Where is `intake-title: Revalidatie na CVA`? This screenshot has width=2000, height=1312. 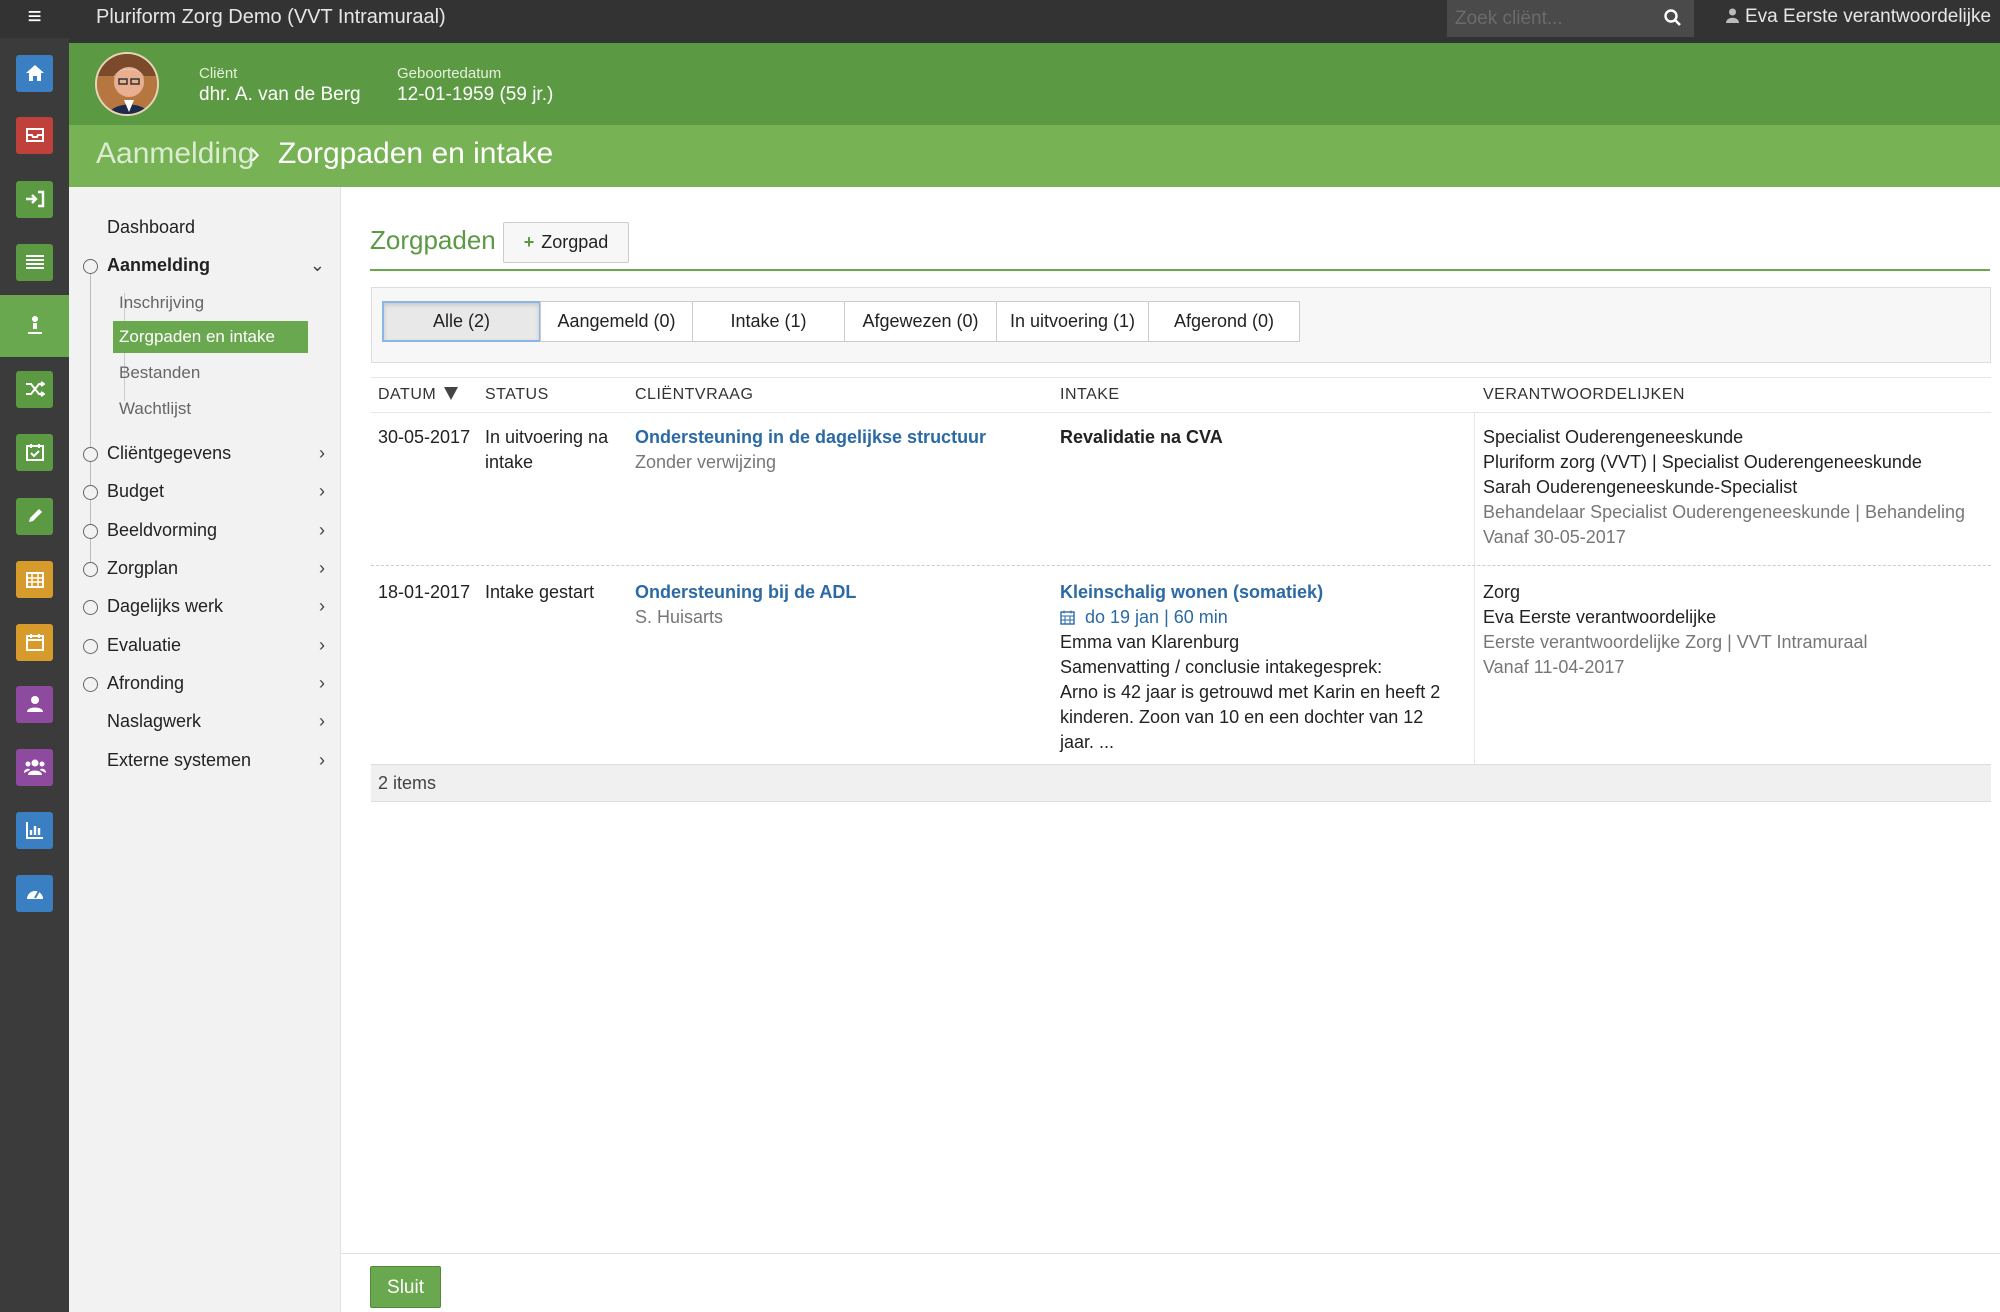 intake-title: Revalidatie na CVA is located at coordinates (1141, 437).